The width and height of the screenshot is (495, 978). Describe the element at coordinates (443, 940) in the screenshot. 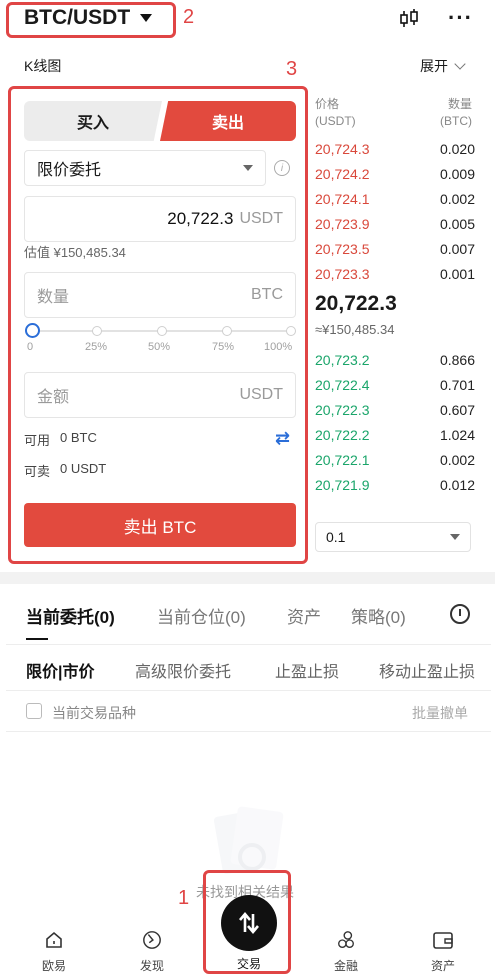

I see `wallet-icon` at that location.